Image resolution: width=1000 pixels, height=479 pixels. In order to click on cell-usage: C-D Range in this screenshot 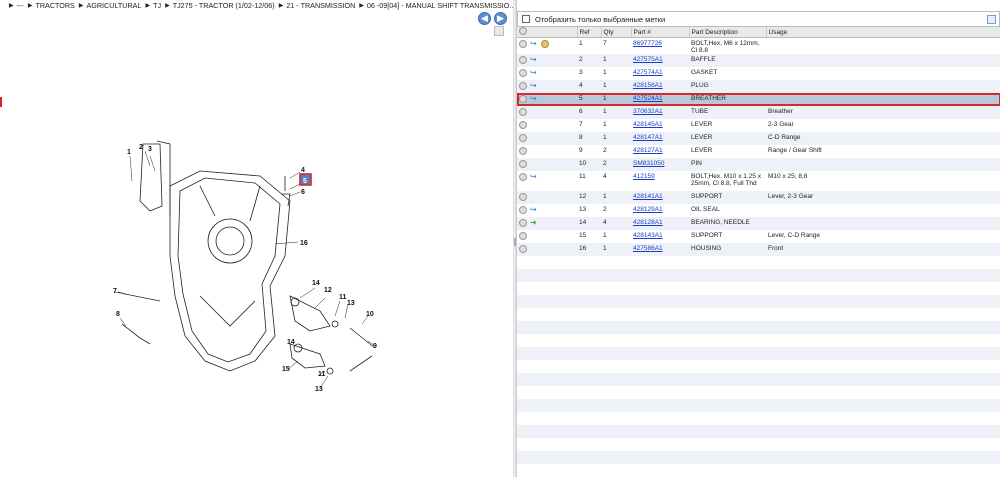, I will do `click(784, 137)`.